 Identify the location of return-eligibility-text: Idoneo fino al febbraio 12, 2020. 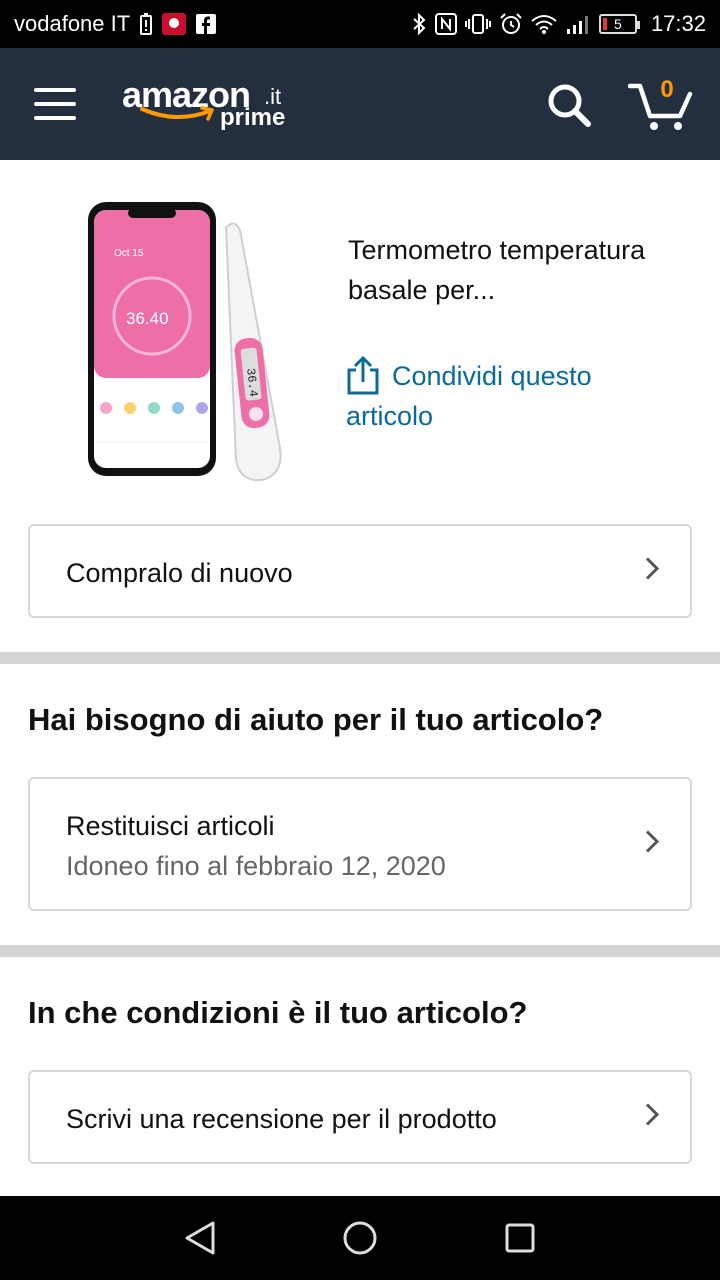
(256, 866).